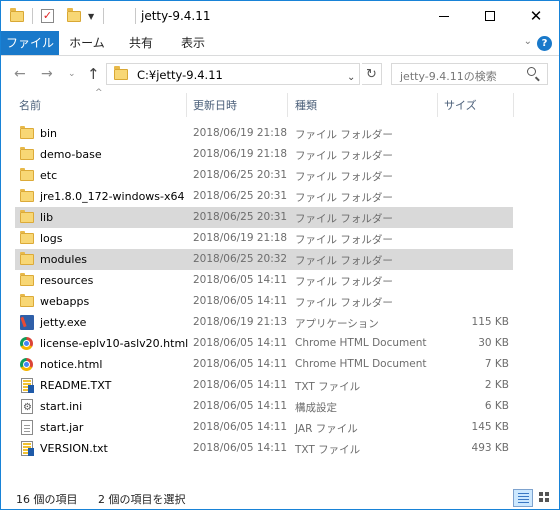 The image size is (560, 510). What do you see at coordinates (493, 343) in the screenshot?
I see `file-size: 30 KB` at bounding box center [493, 343].